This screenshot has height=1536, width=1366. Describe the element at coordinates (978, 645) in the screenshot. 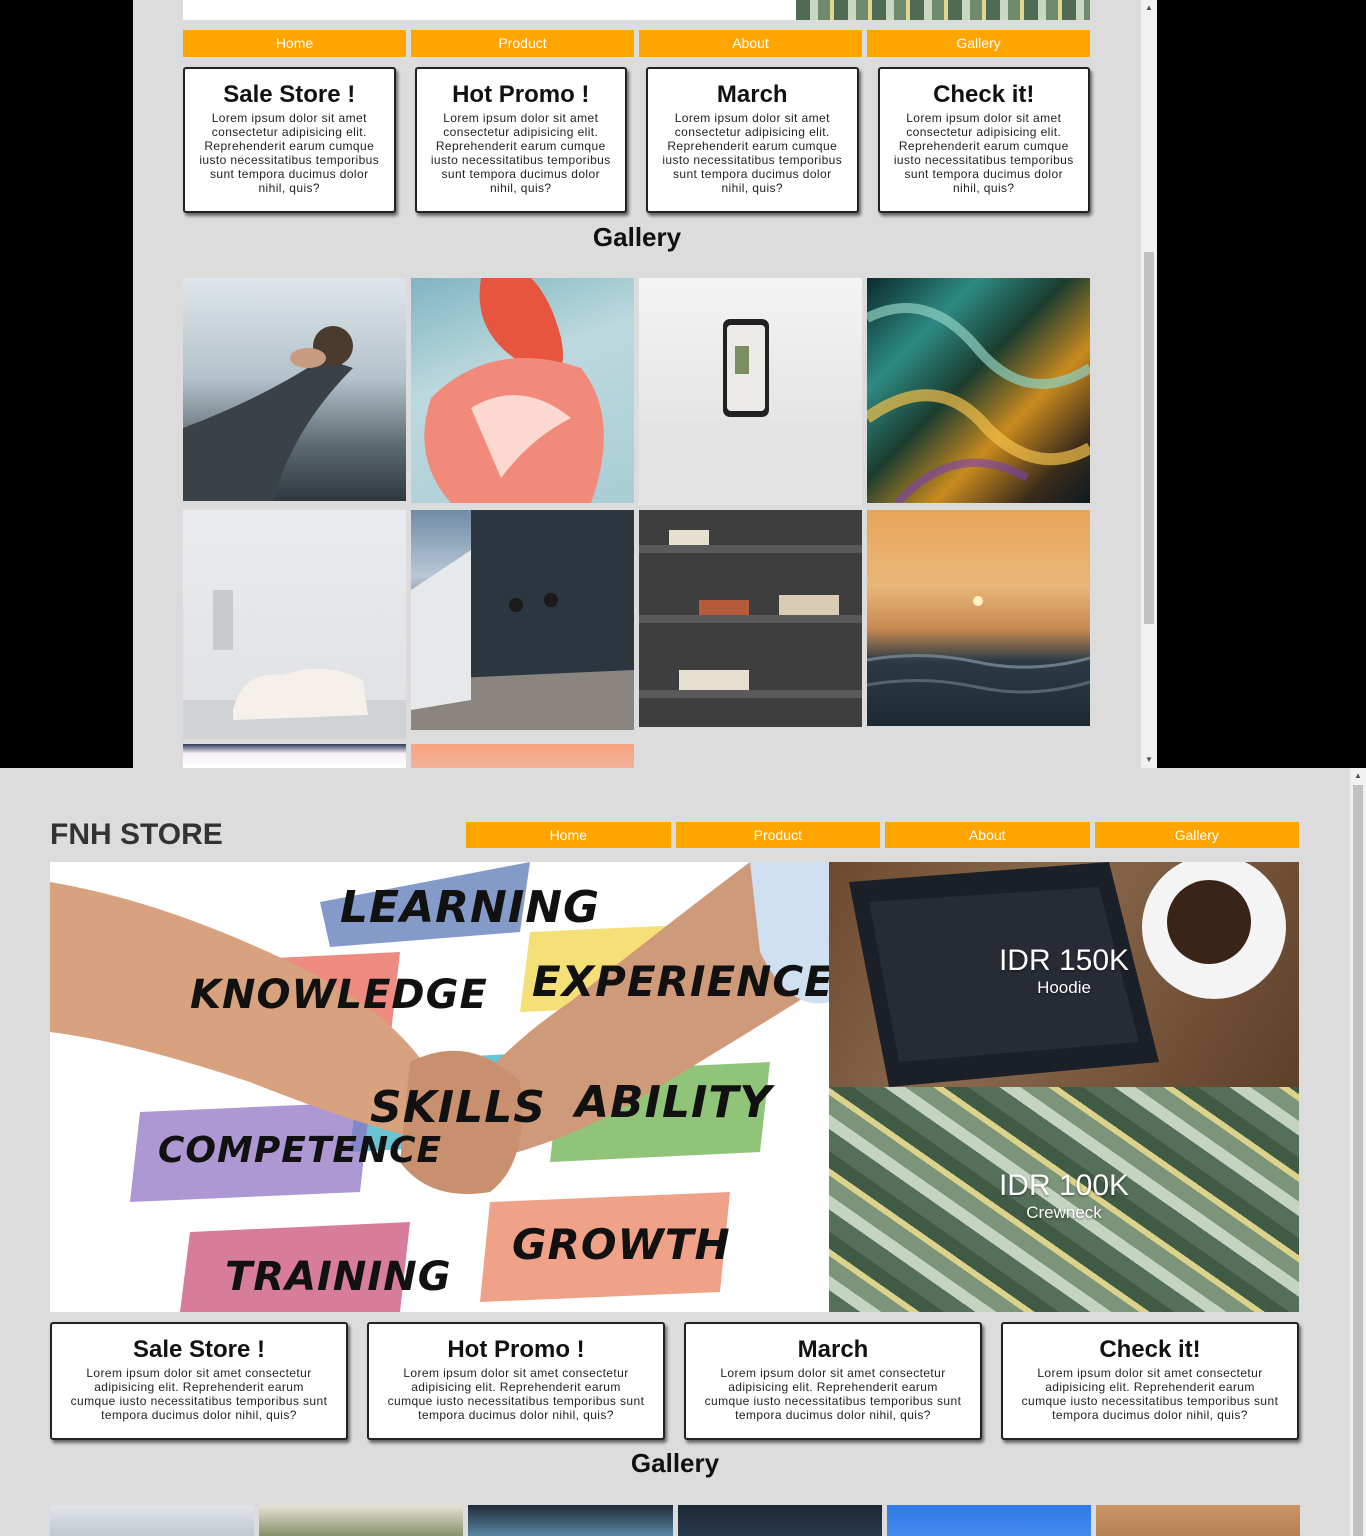

I see `sunset-art` at that location.